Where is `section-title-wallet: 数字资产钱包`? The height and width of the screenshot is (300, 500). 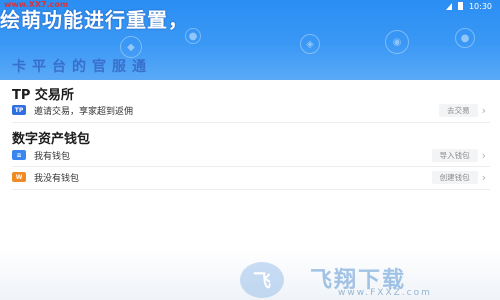
section-title-wallet: 数字资产钱包 is located at coordinates (51, 139).